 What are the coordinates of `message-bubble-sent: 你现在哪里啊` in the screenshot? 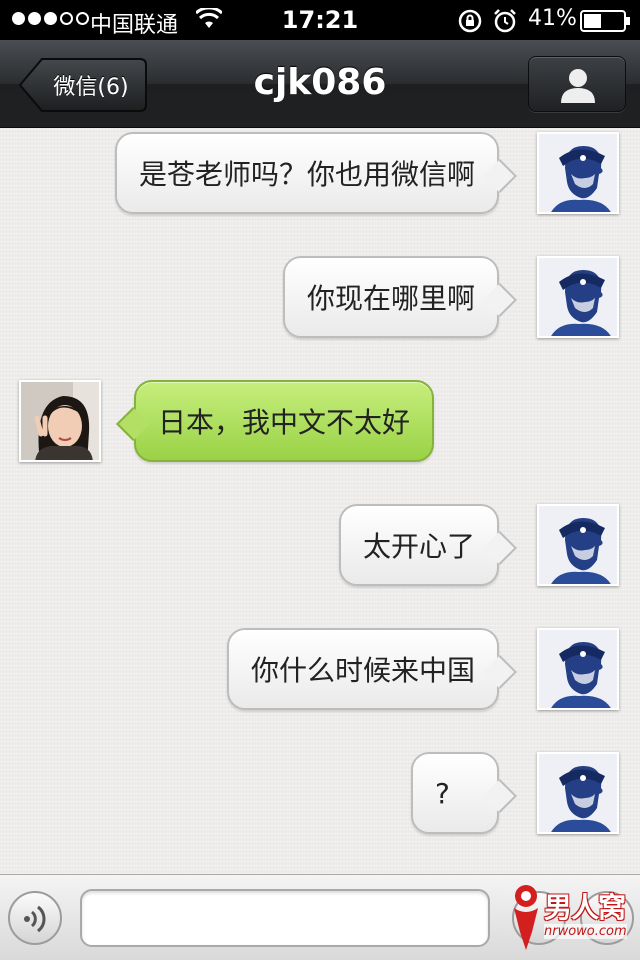 It's located at (390, 297).